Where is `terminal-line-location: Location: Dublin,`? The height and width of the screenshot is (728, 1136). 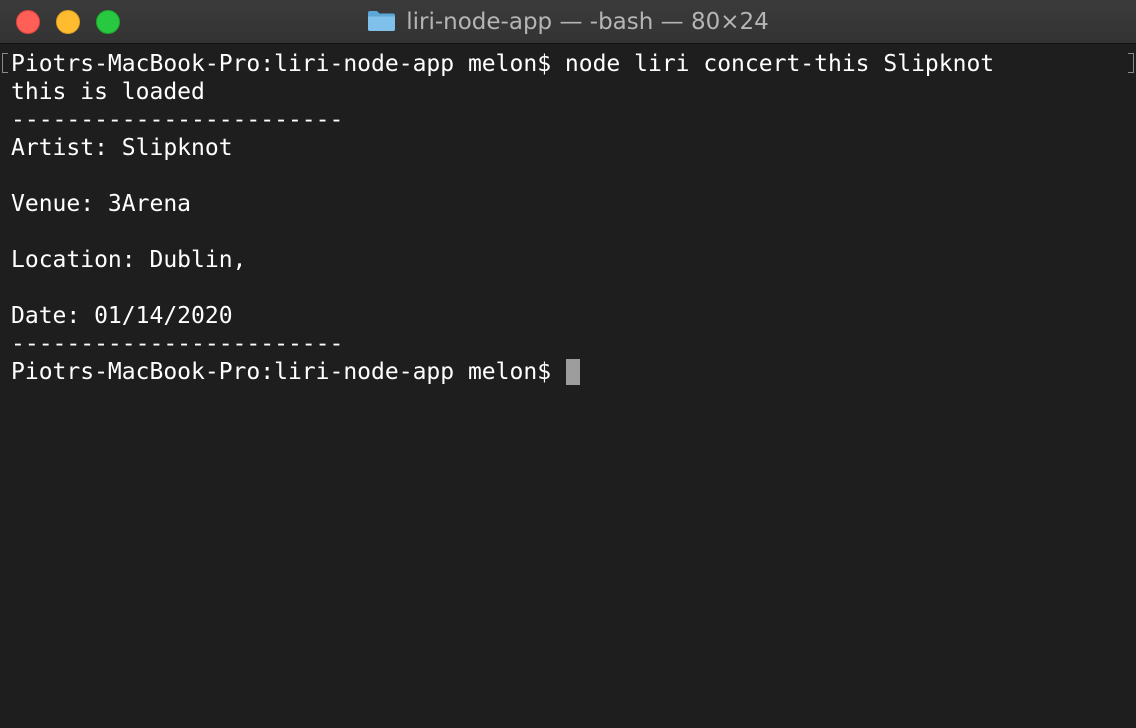
terminal-line-location: Location: Dublin, is located at coordinates (129, 260).